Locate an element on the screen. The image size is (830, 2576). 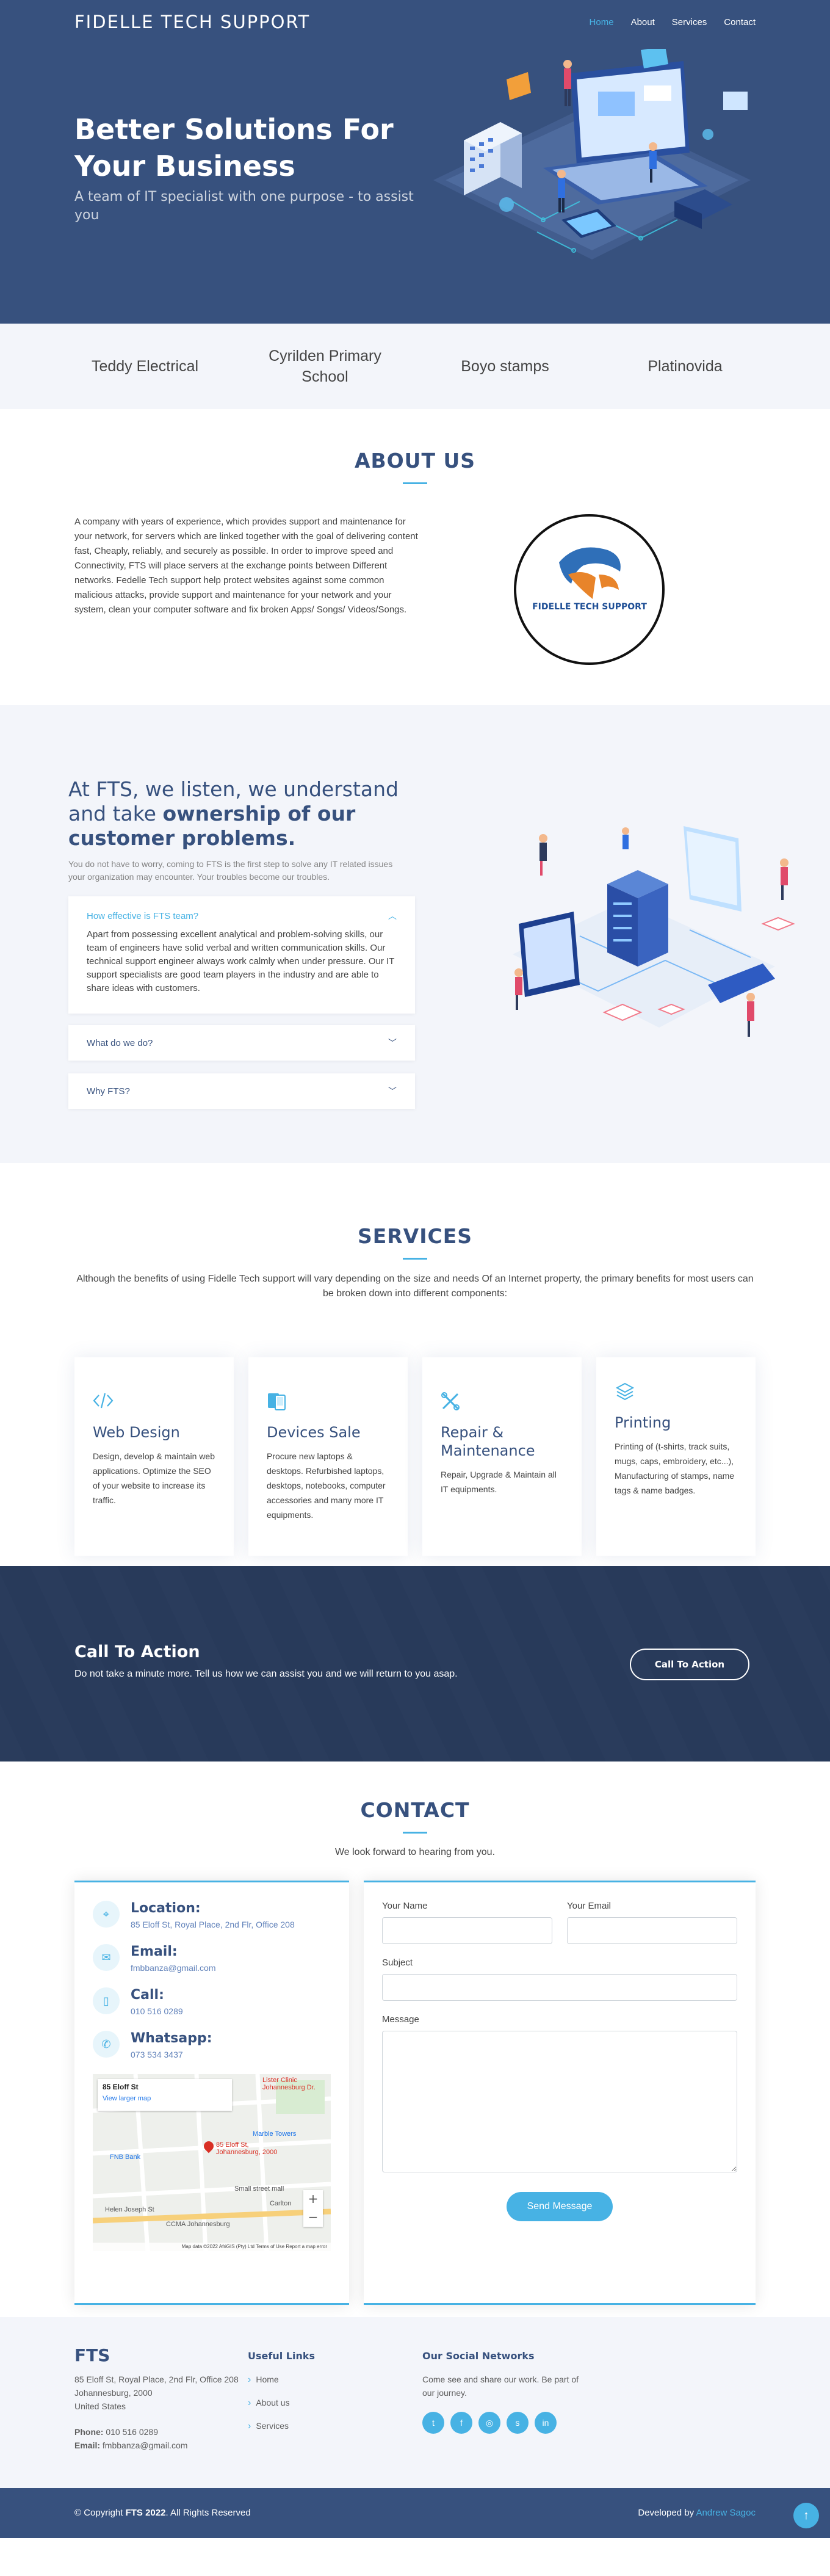
faq-question: Why FTS? ﹀ is located at coordinates (241, 1091).